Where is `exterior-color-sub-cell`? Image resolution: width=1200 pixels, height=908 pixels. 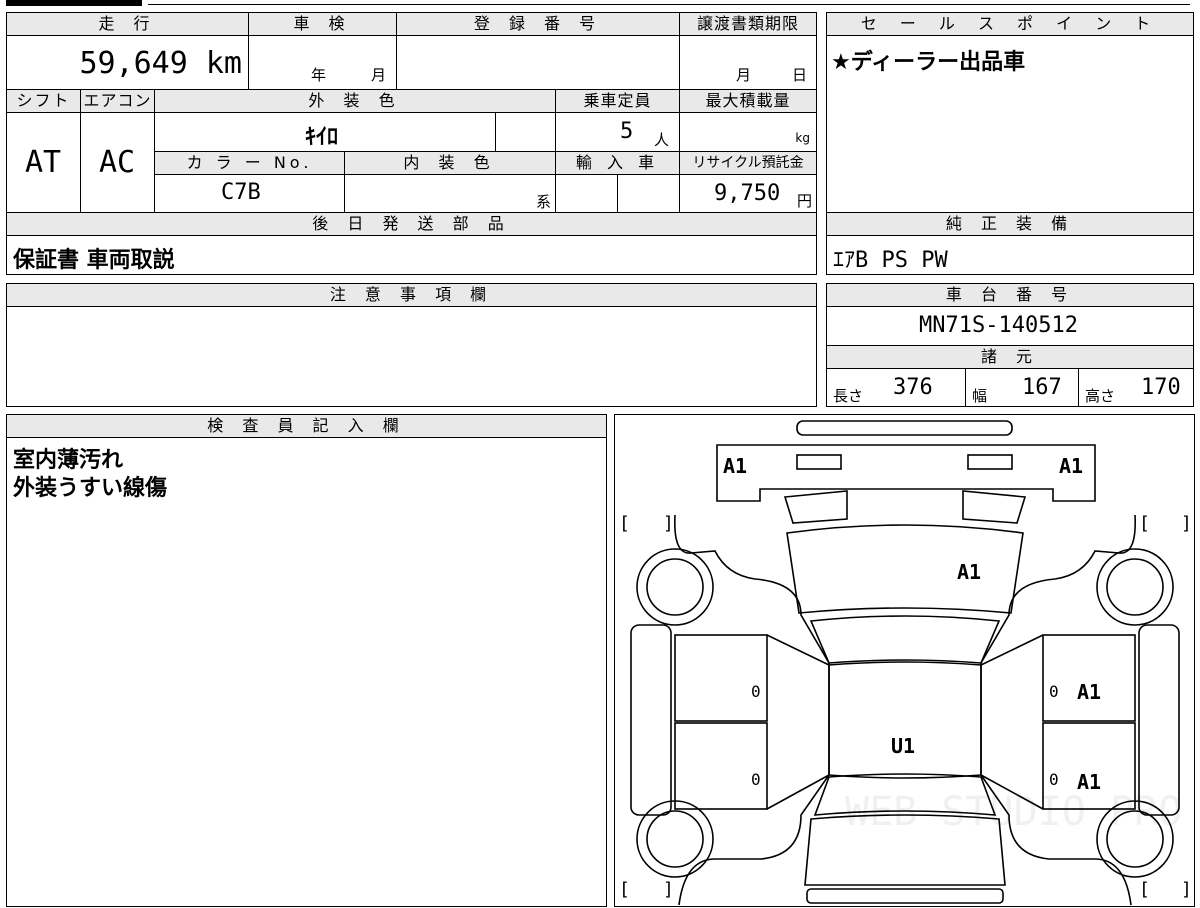
exterior-color-sub-cell is located at coordinates (525, 132).